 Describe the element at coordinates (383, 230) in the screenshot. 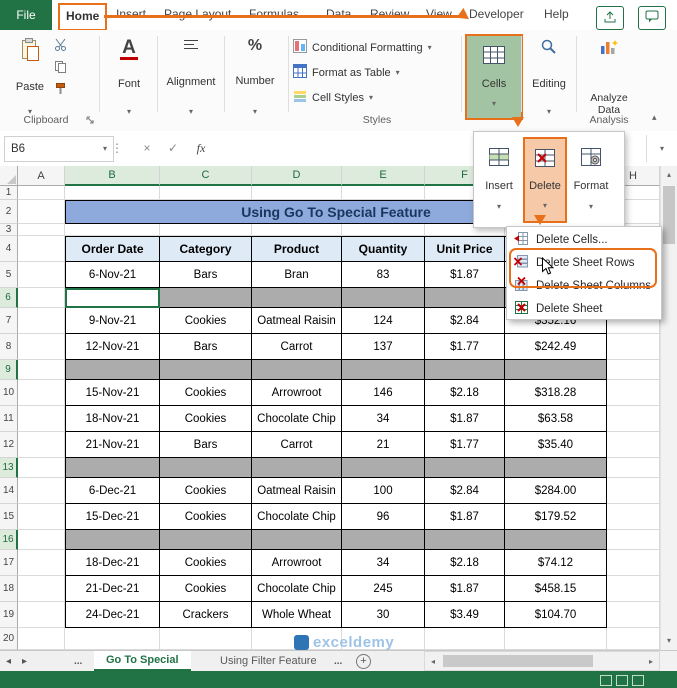

I see `cell-E3` at that location.